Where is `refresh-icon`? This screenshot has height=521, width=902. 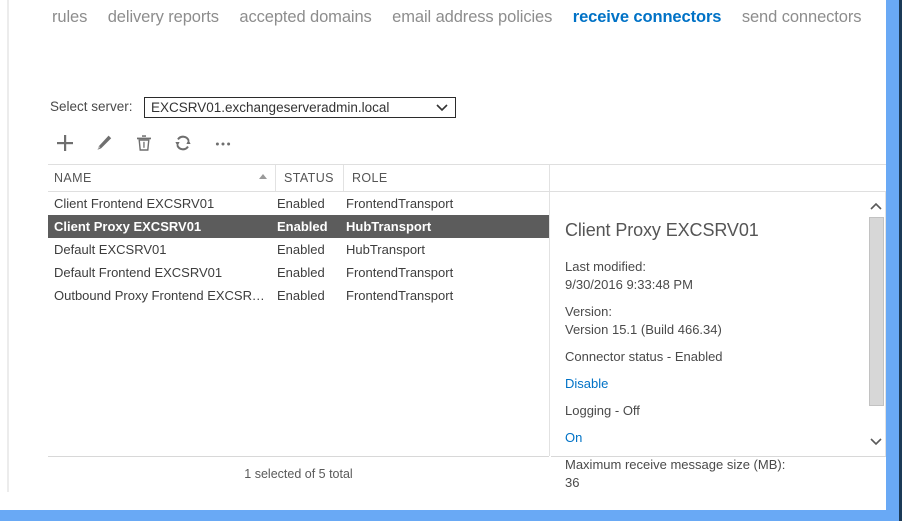
refresh-icon is located at coordinates (183, 143).